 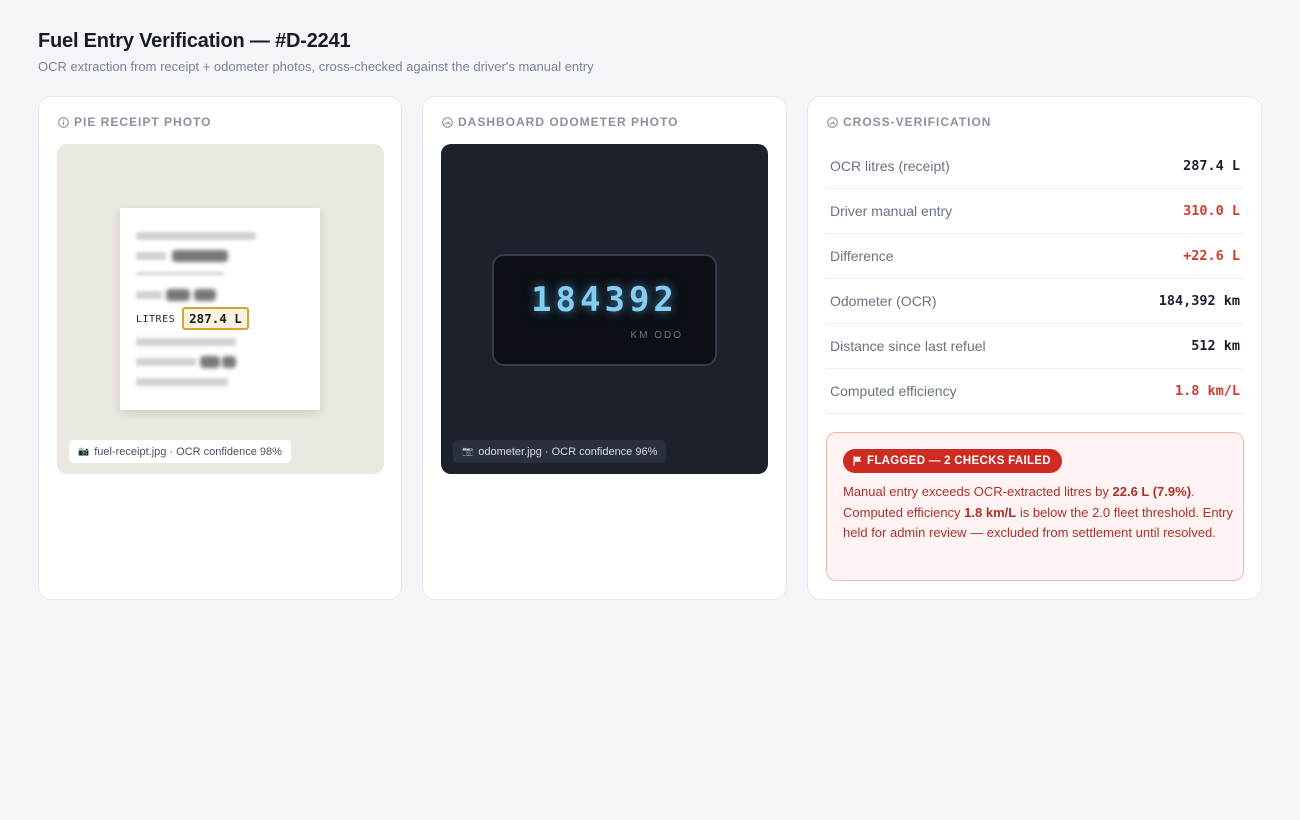 I want to click on odometer-card-title: DASHBOARD ODOMETER PHOTO, so click(x=560, y=122).